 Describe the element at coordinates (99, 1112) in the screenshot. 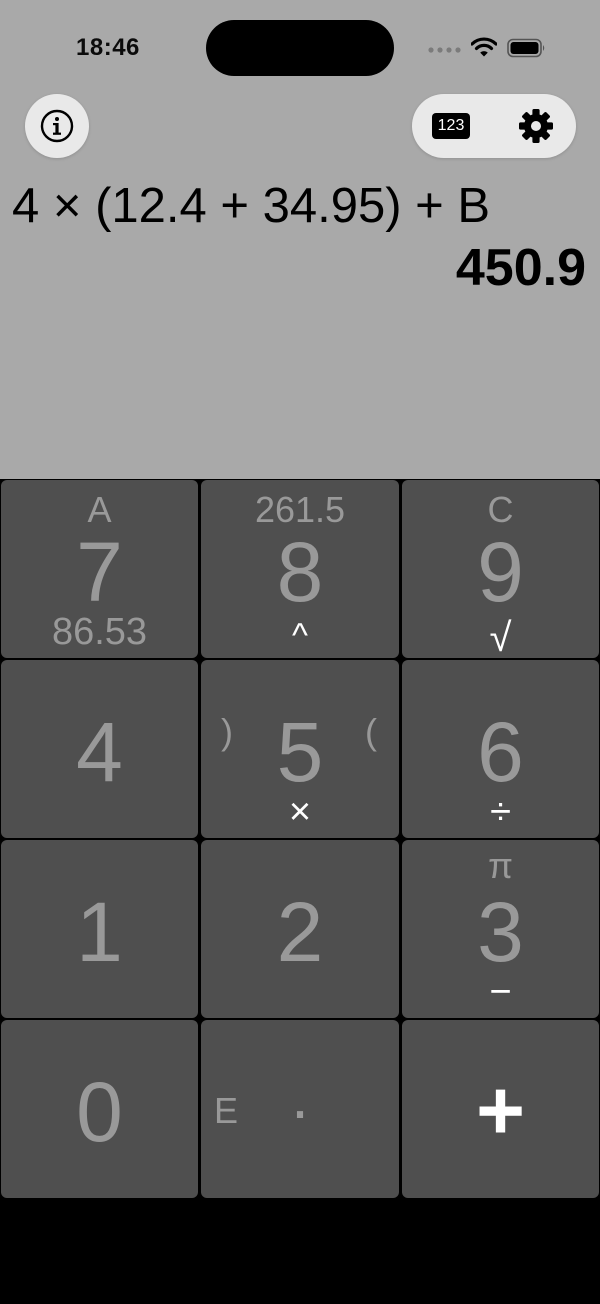

I see `key-0-digit: 0` at that location.